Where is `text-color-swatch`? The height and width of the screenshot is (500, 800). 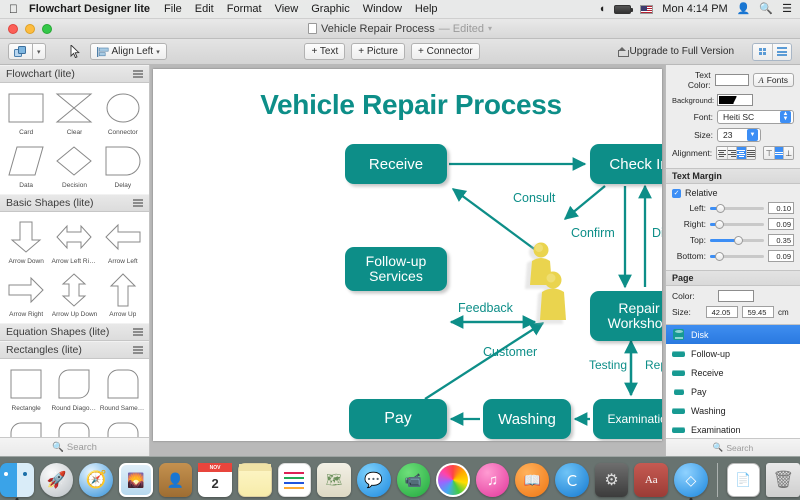
text-color-swatch is located at coordinates (731, 80).